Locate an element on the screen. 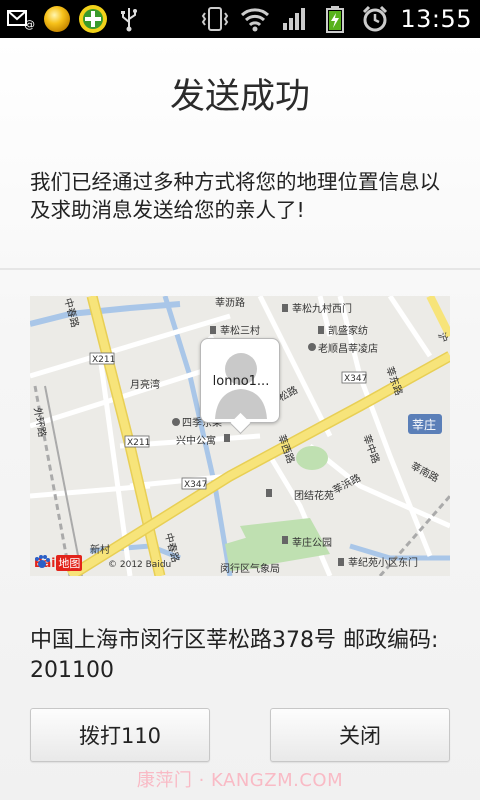 The image size is (480, 800). status-bar-right: 13:55 is located at coordinates (336, 19).